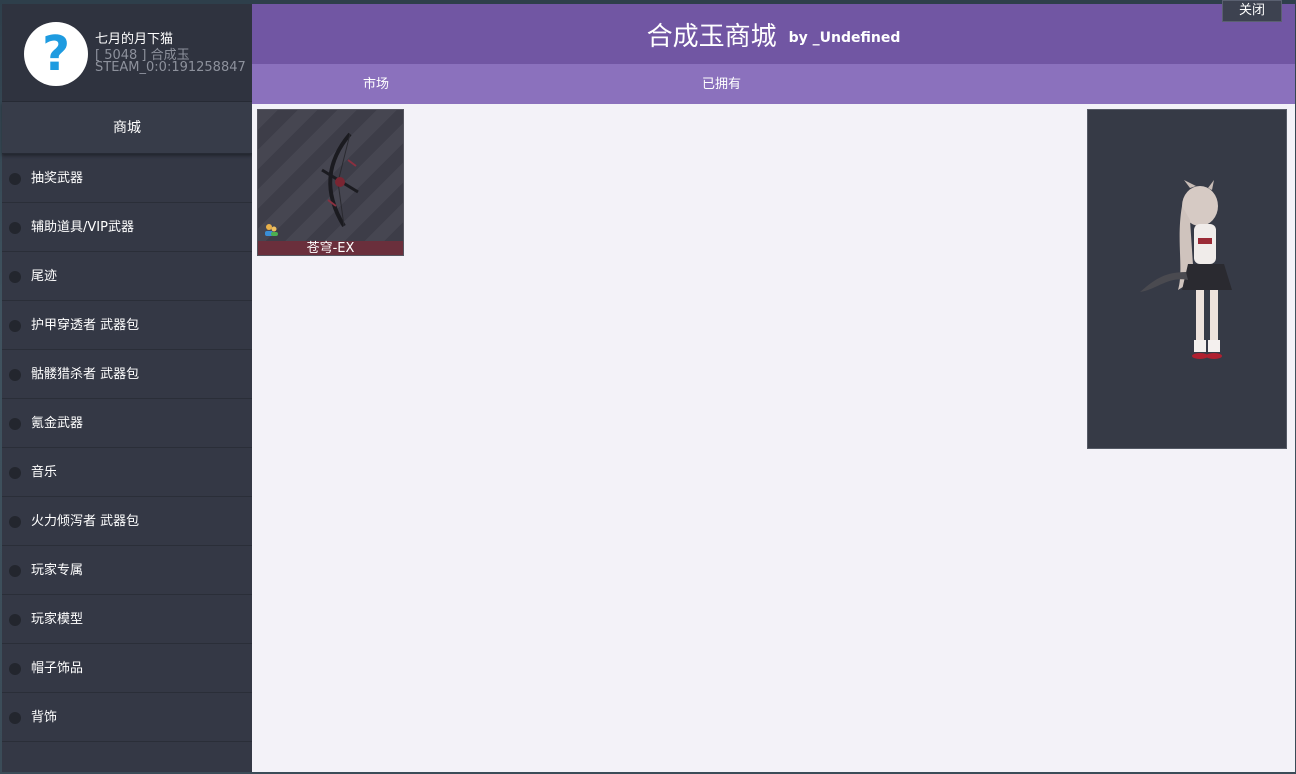 This screenshot has width=1296, height=774. I want to click on tab-market: 市场, so click(376, 84).